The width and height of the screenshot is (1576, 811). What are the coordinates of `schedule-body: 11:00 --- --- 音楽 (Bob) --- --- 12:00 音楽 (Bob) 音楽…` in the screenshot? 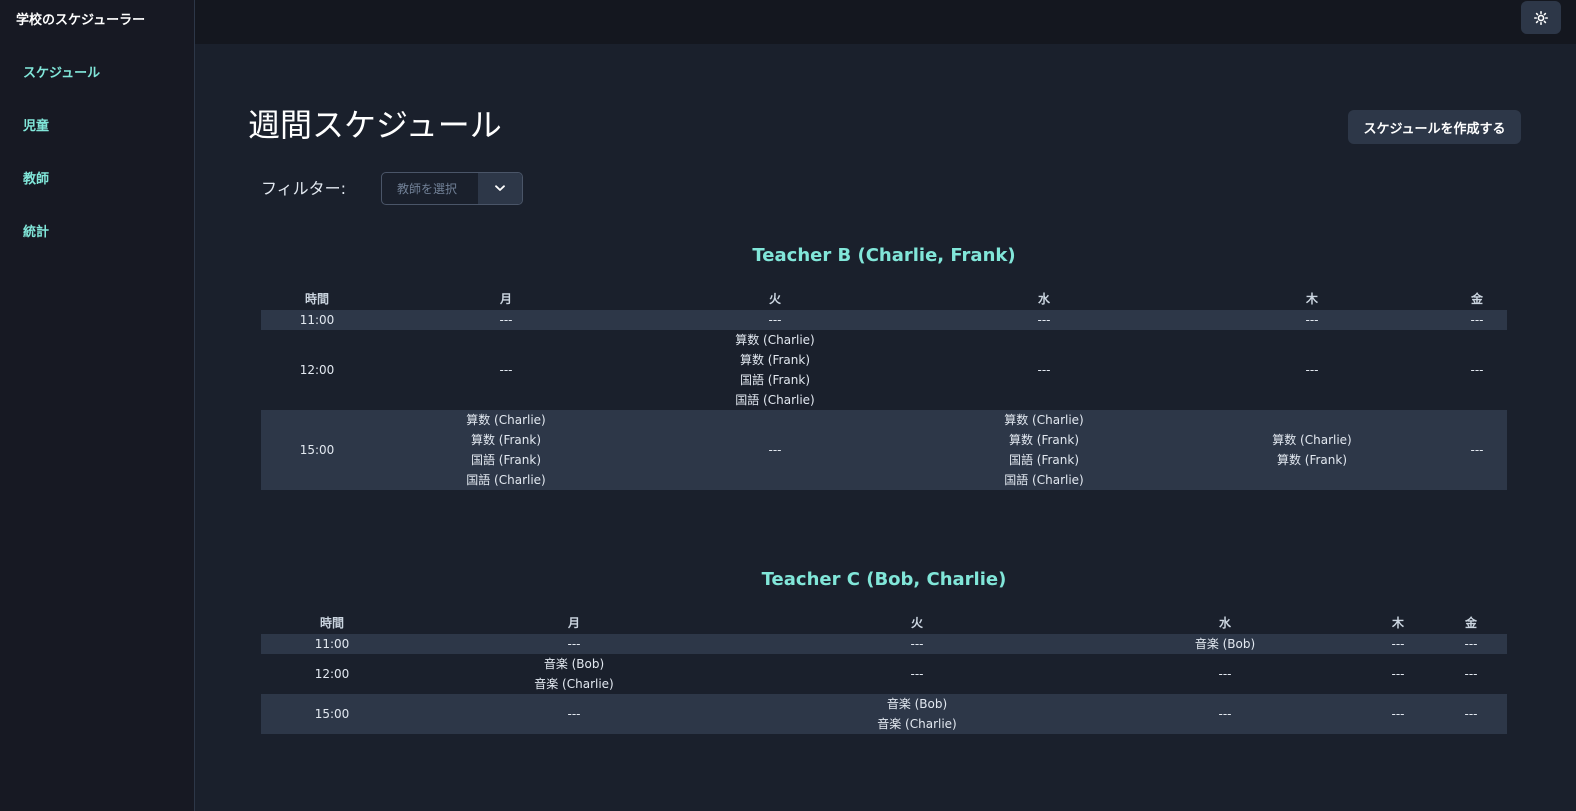 It's located at (884, 684).